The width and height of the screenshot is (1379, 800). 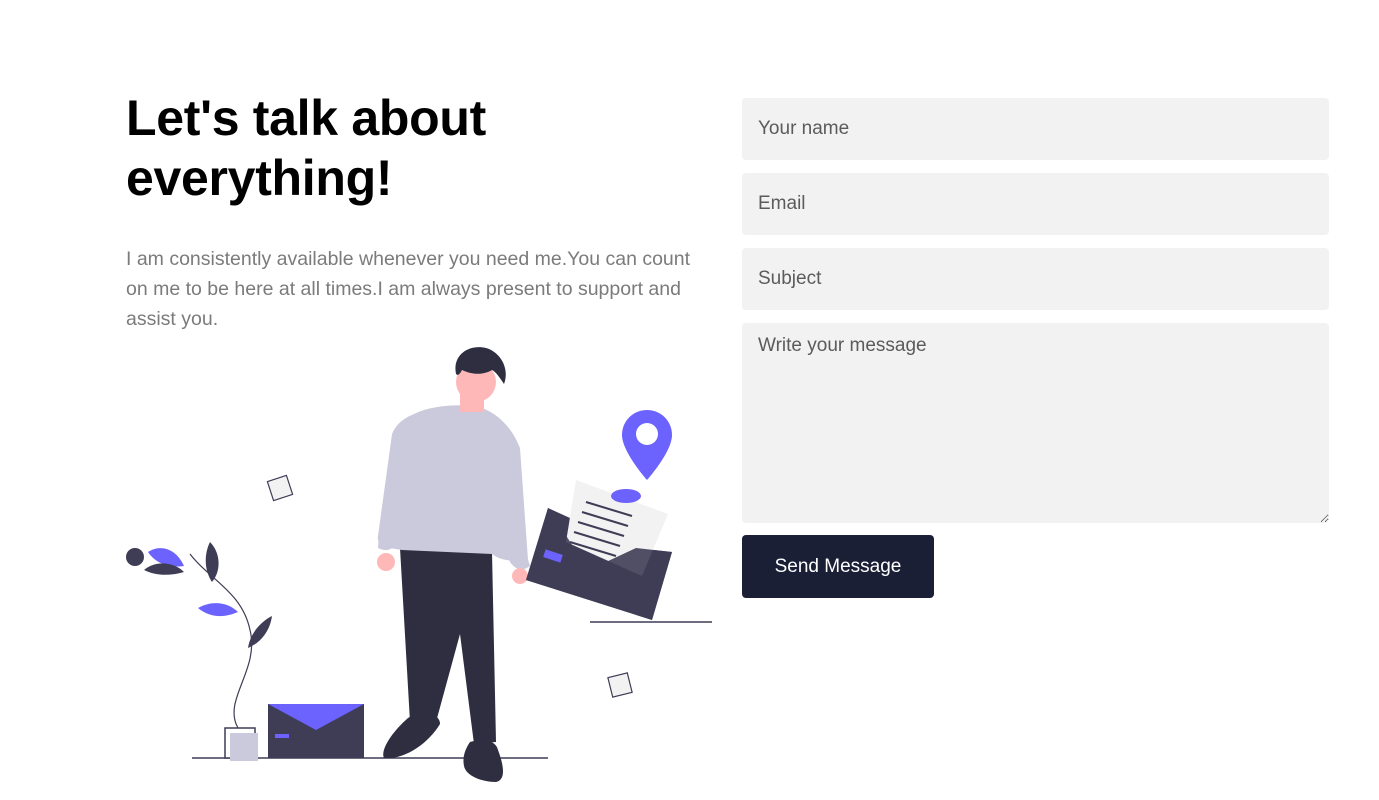 I want to click on email-input, so click(x=1035, y=204).